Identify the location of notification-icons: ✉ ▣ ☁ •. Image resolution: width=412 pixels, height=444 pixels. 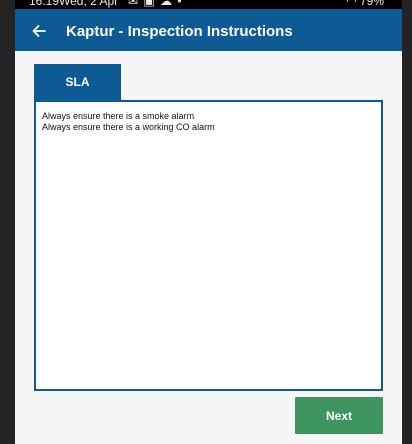
(155, 4).